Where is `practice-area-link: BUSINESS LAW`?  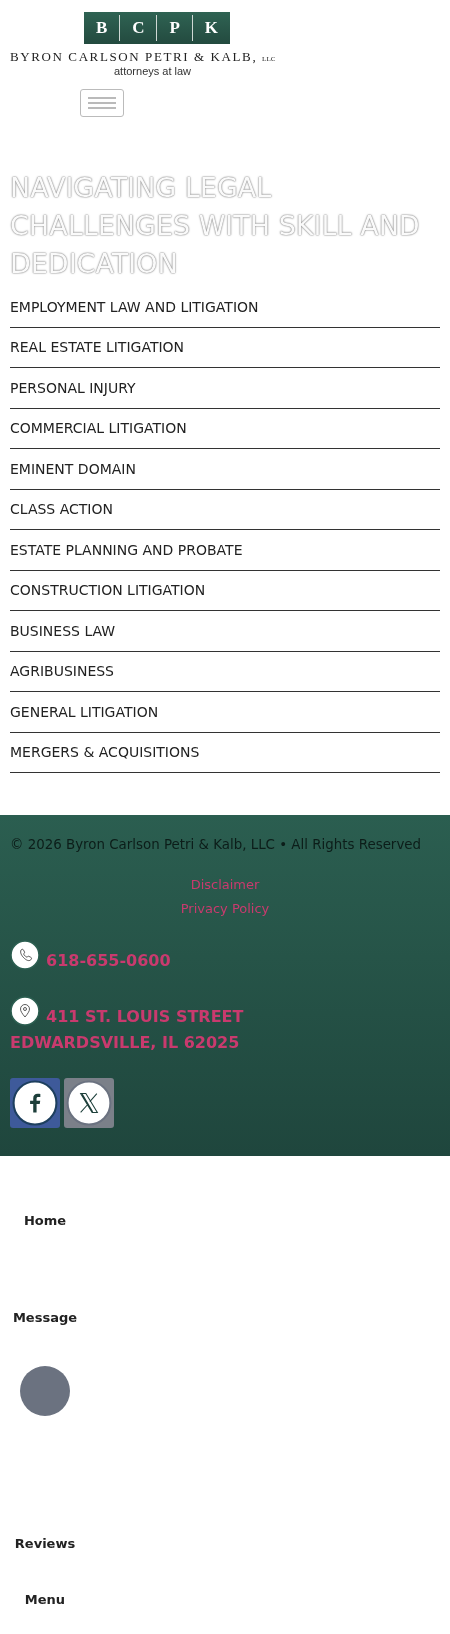 practice-area-link: BUSINESS LAW is located at coordinates (63, 630).